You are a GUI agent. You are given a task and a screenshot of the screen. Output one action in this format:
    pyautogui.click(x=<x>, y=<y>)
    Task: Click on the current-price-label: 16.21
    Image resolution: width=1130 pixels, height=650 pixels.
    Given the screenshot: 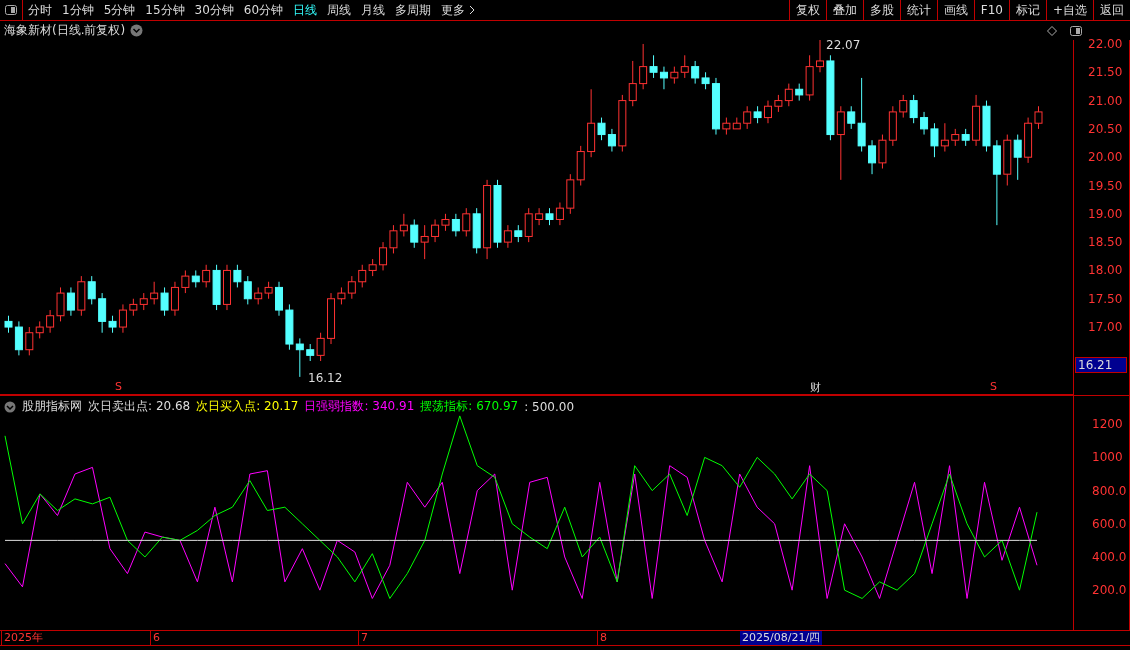 What is the action you would take?
    pyautogui.click(x=1101, y=365)
    